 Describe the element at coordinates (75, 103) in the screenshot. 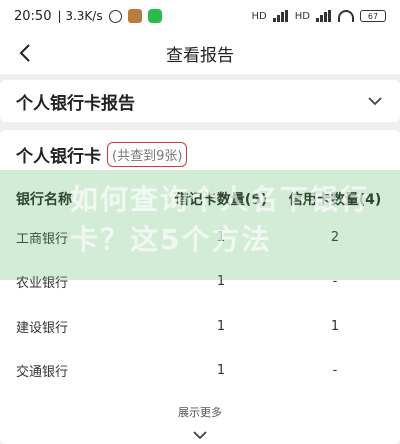

I see `section-title: 个人银行卡报告` at that location.